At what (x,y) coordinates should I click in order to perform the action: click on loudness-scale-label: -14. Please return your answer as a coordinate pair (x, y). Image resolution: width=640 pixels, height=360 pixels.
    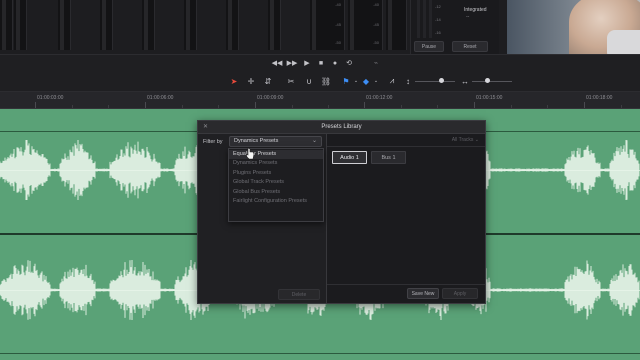
    Looking at the image, I should click on (438, 19).